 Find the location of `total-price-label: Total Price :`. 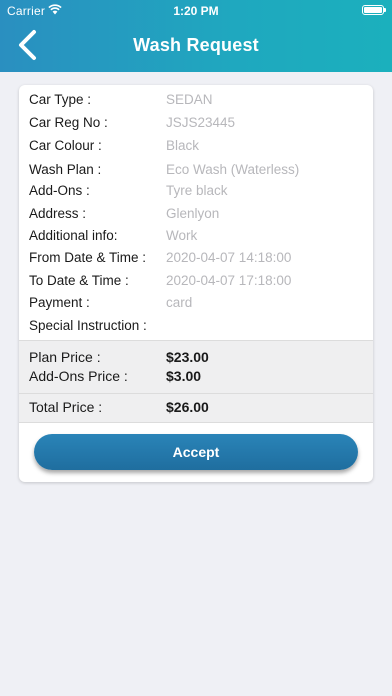

total-price-label: Total Price : is located at coordinates (66, 407).